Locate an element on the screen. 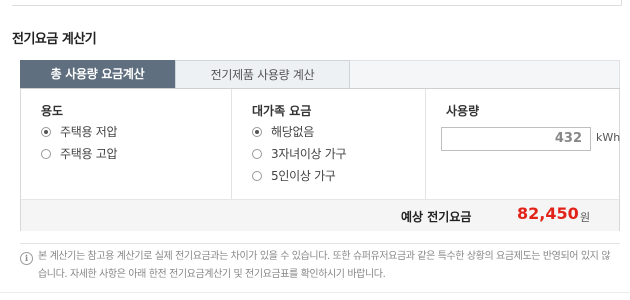 The image size is (630, 300). result-label: 예상 전기요금 is located at coordinates (436, 217).